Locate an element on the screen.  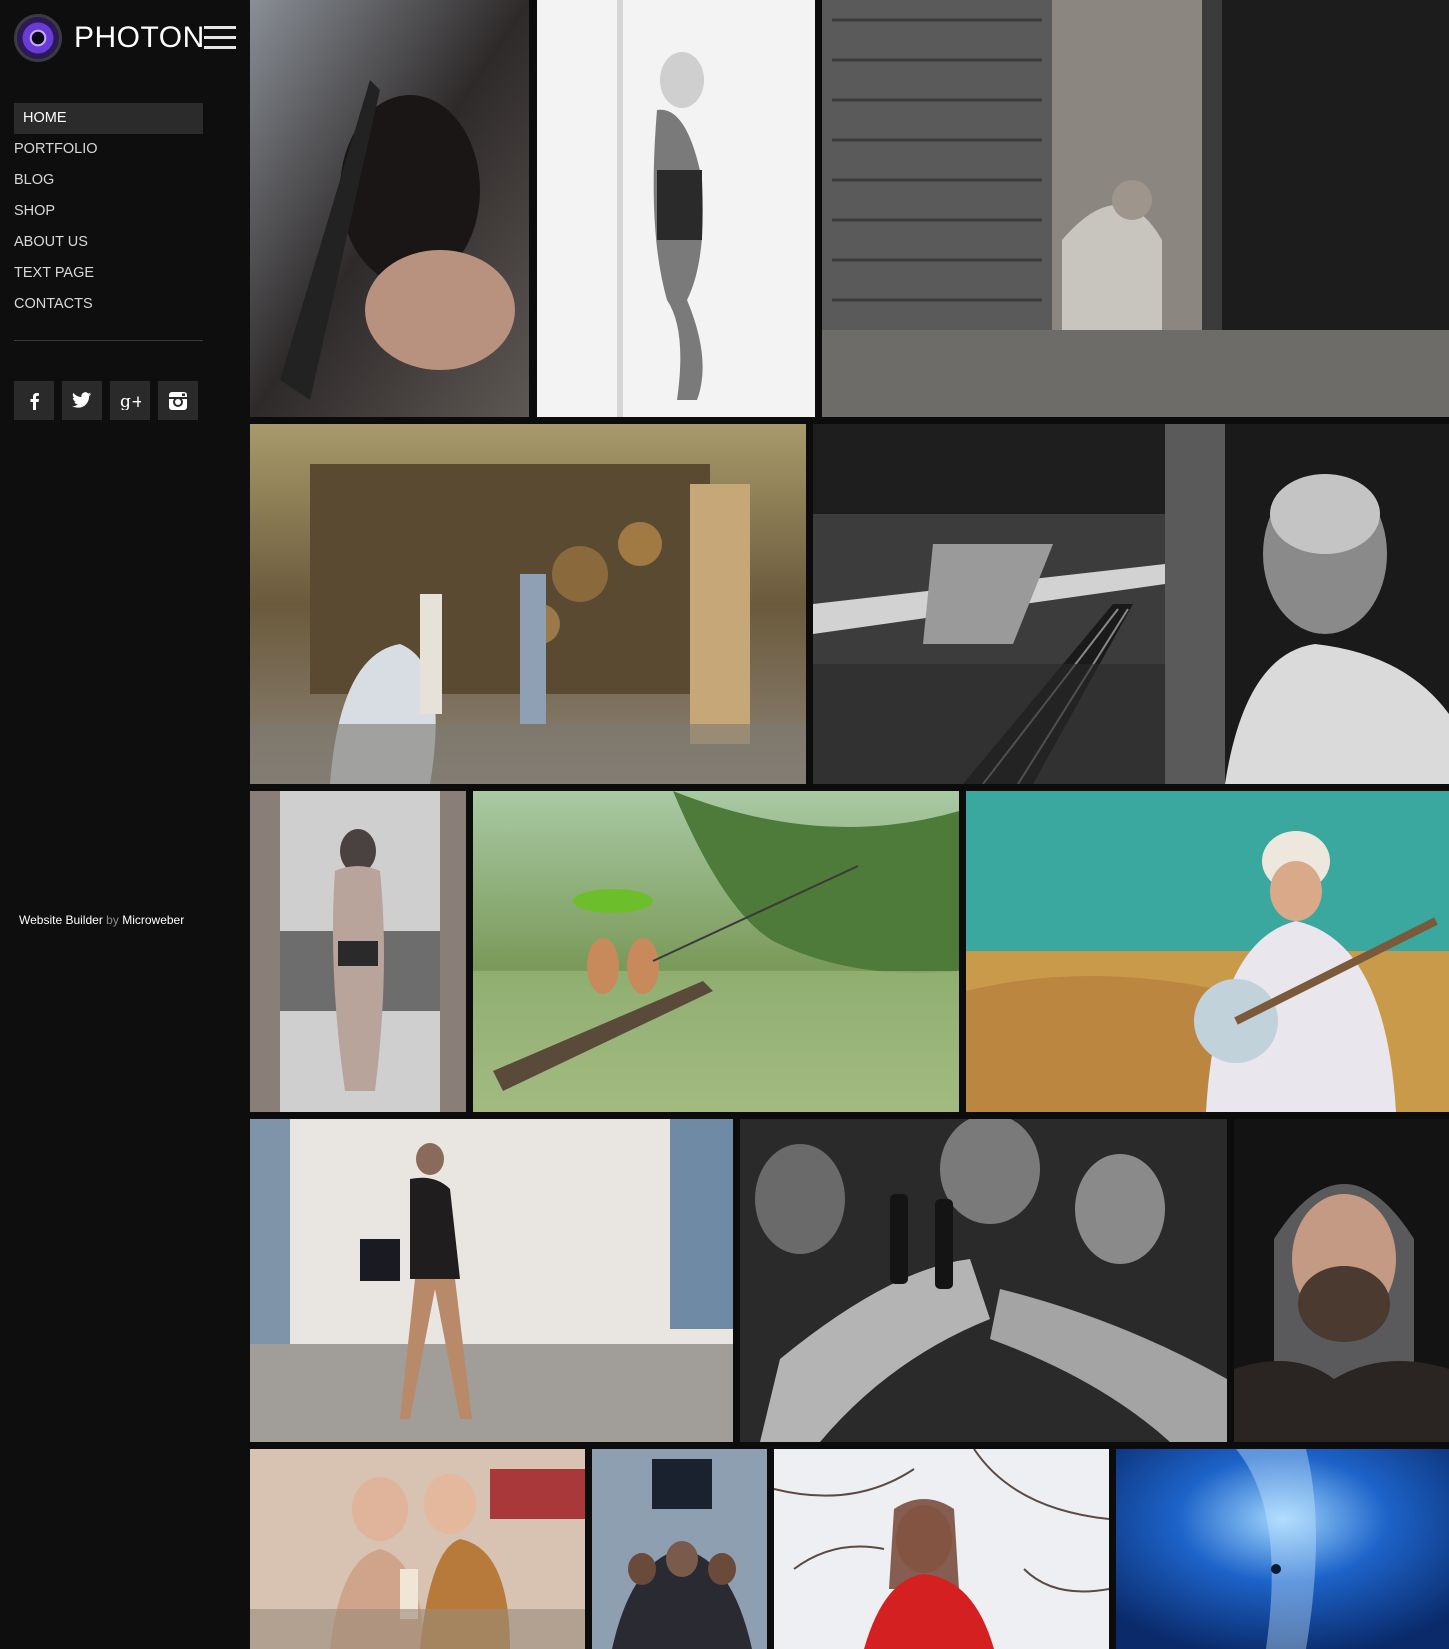
photon-logo-icon is located at coordinates (38, 38).